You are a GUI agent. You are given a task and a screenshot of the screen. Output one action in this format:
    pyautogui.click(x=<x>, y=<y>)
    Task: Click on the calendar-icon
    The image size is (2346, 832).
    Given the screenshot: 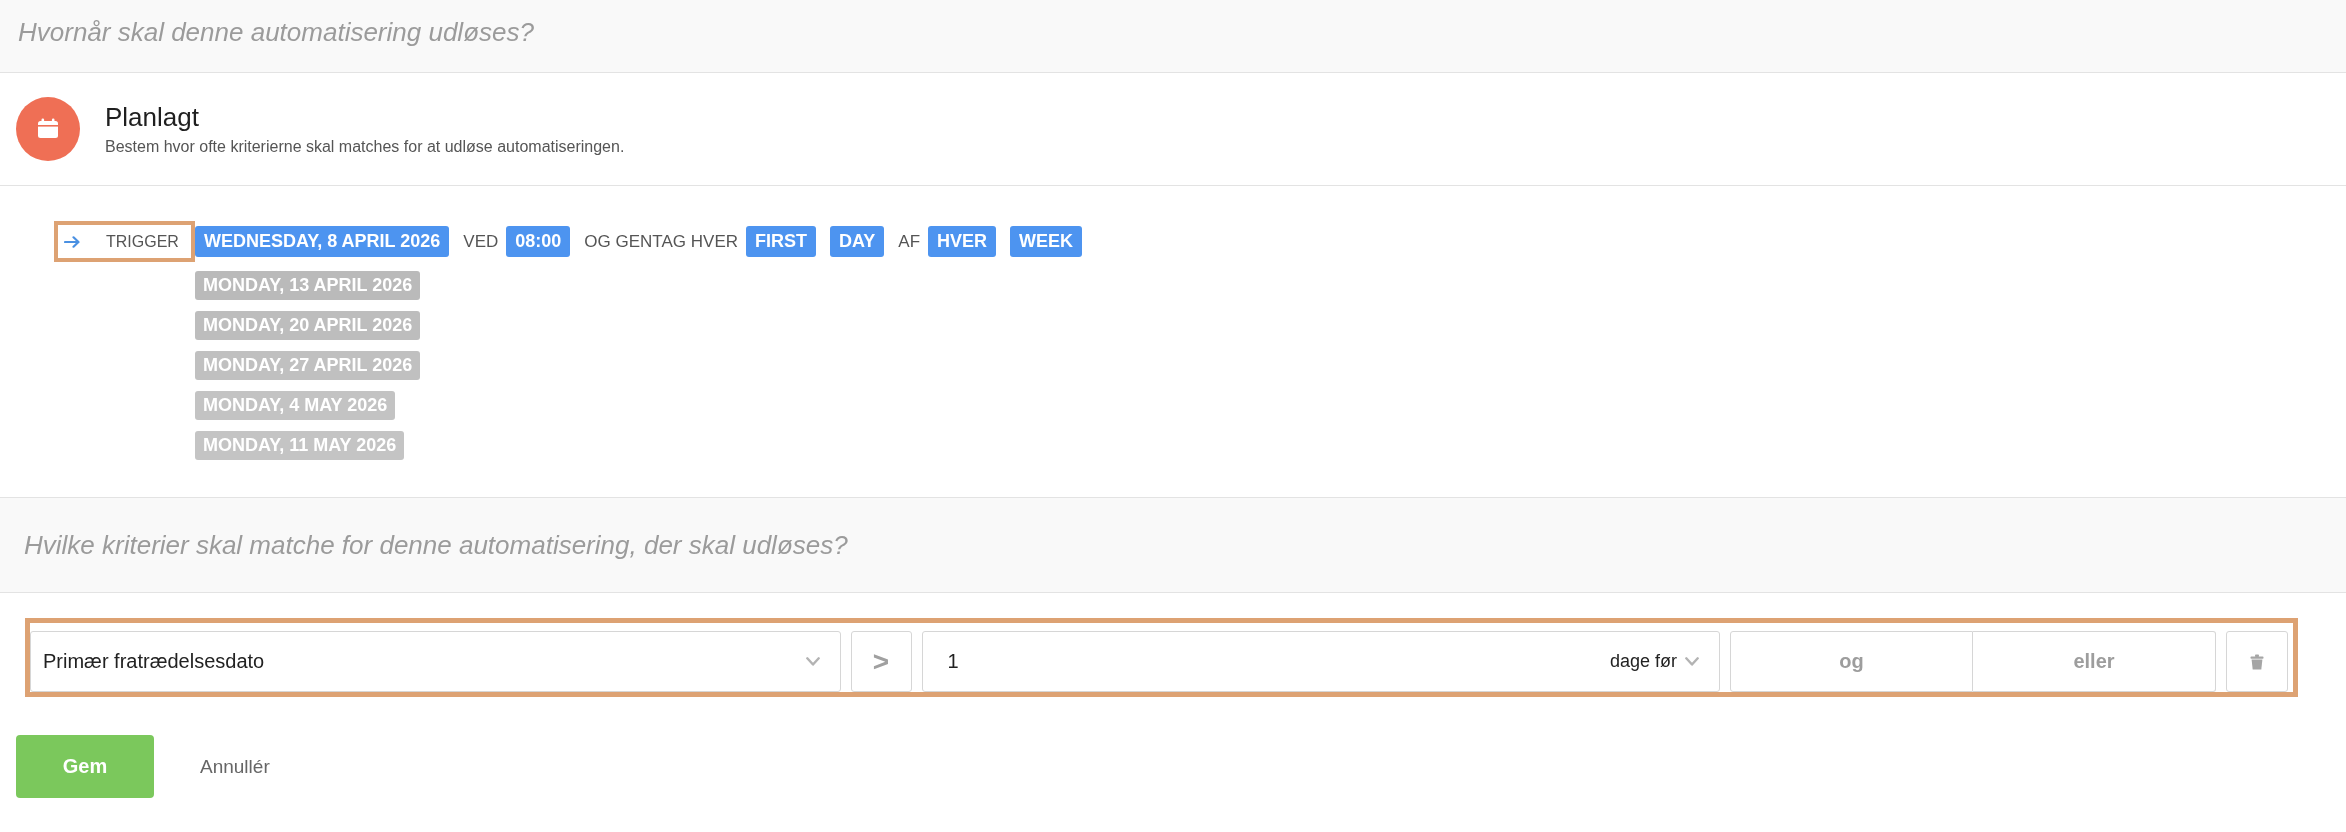 What is the action you would take?
    pyautogui.click(x=48, y=129)
    